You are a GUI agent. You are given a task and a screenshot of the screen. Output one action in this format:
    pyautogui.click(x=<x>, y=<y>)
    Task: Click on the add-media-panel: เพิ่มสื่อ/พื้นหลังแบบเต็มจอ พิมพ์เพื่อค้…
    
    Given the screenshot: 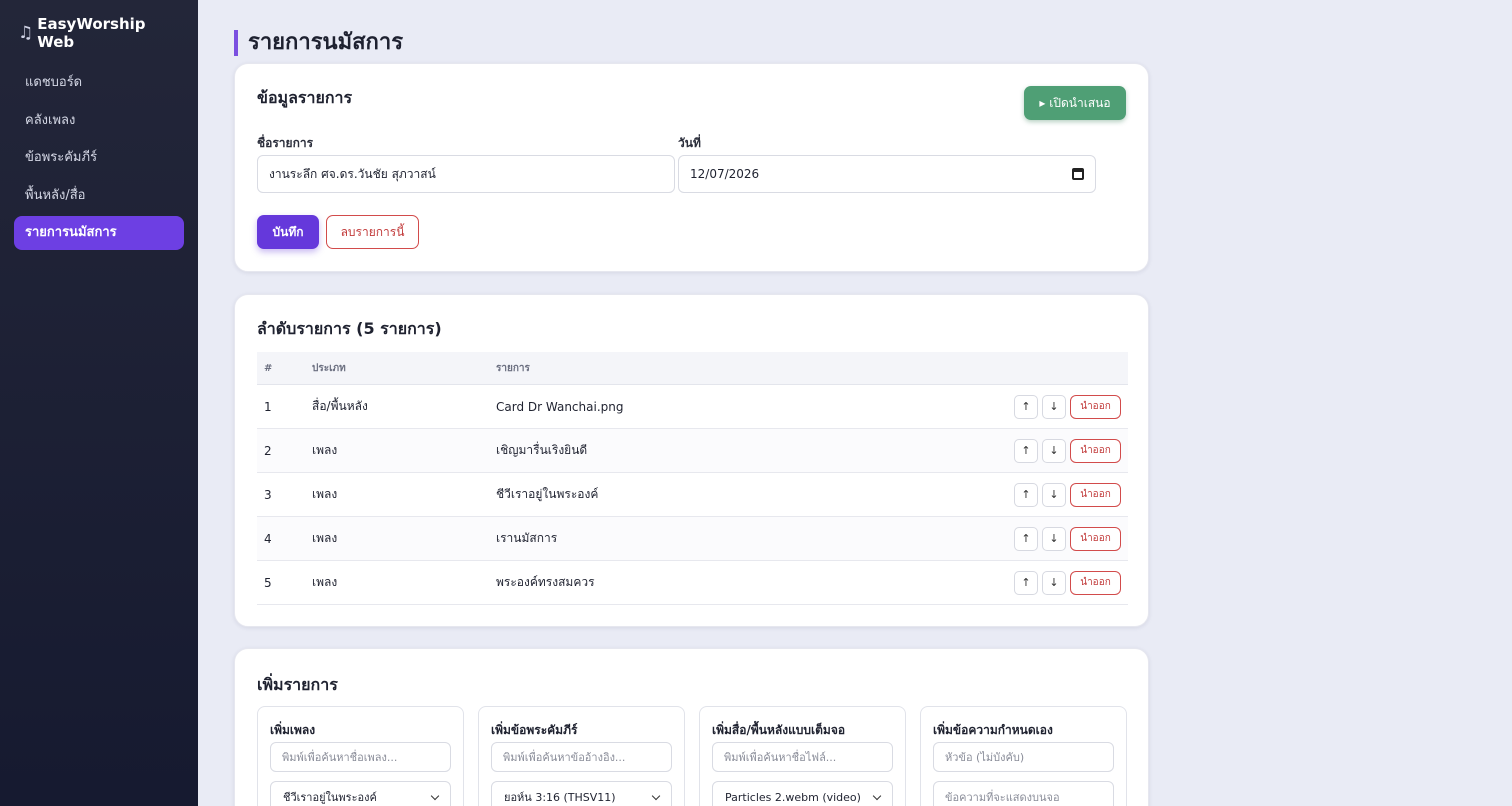 What is the action you would take?
    pyautogui.click(x=802, y=756)
    